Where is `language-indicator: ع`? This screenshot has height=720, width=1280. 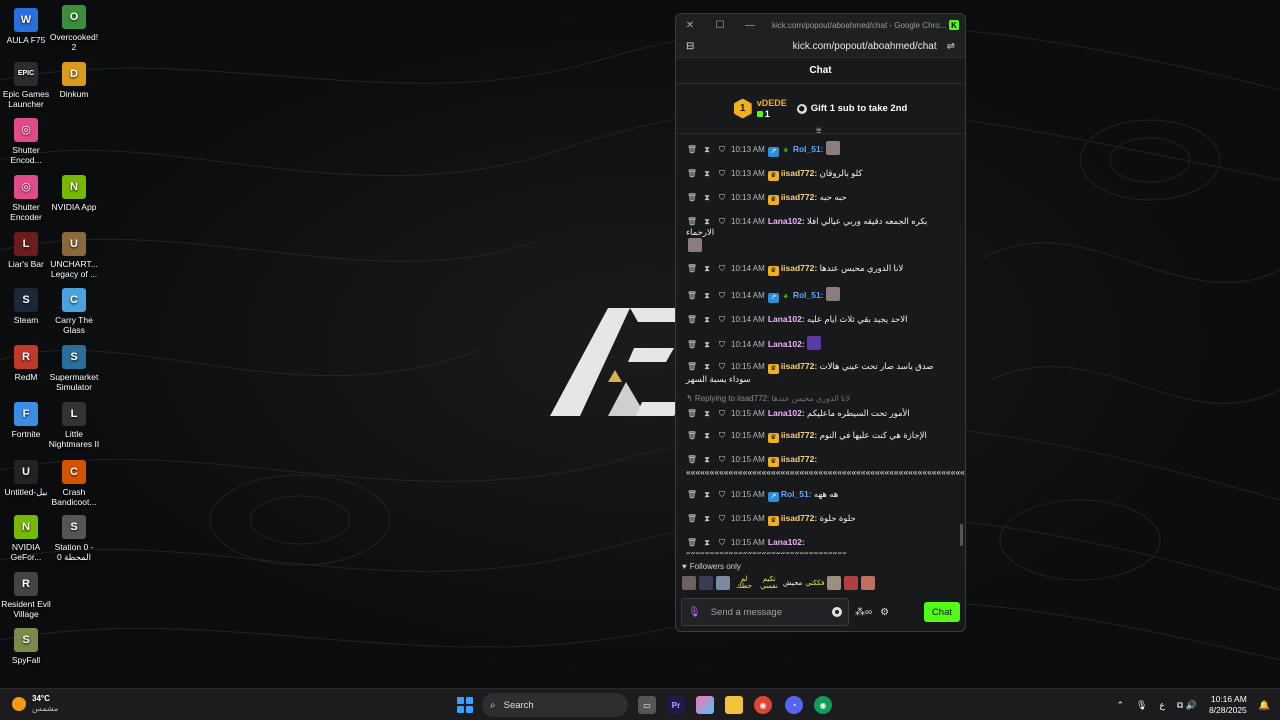 language-indicator: ع is located at coordinates (1161, 705).